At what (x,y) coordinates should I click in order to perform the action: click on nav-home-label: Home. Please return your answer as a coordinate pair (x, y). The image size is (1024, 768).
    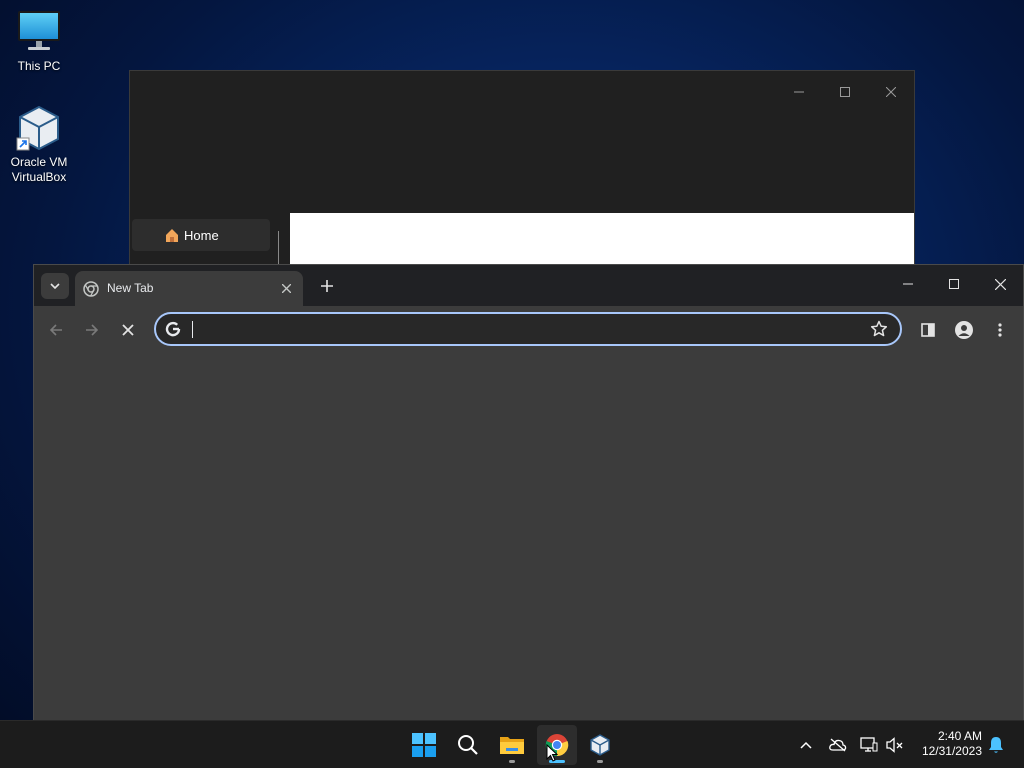
    Looking at the image, I should click on (201, 235).